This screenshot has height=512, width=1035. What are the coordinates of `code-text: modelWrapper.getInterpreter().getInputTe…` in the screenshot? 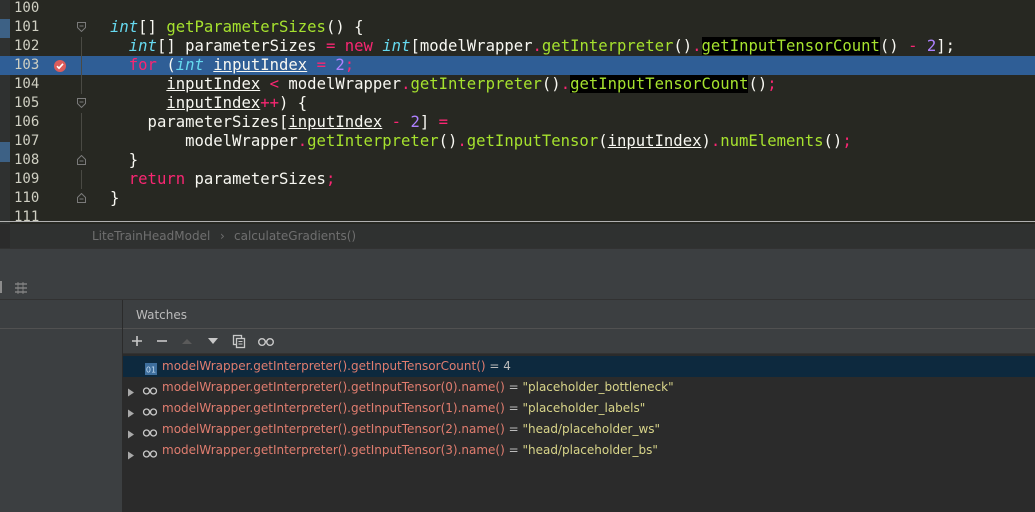 It's located at (481, 141).